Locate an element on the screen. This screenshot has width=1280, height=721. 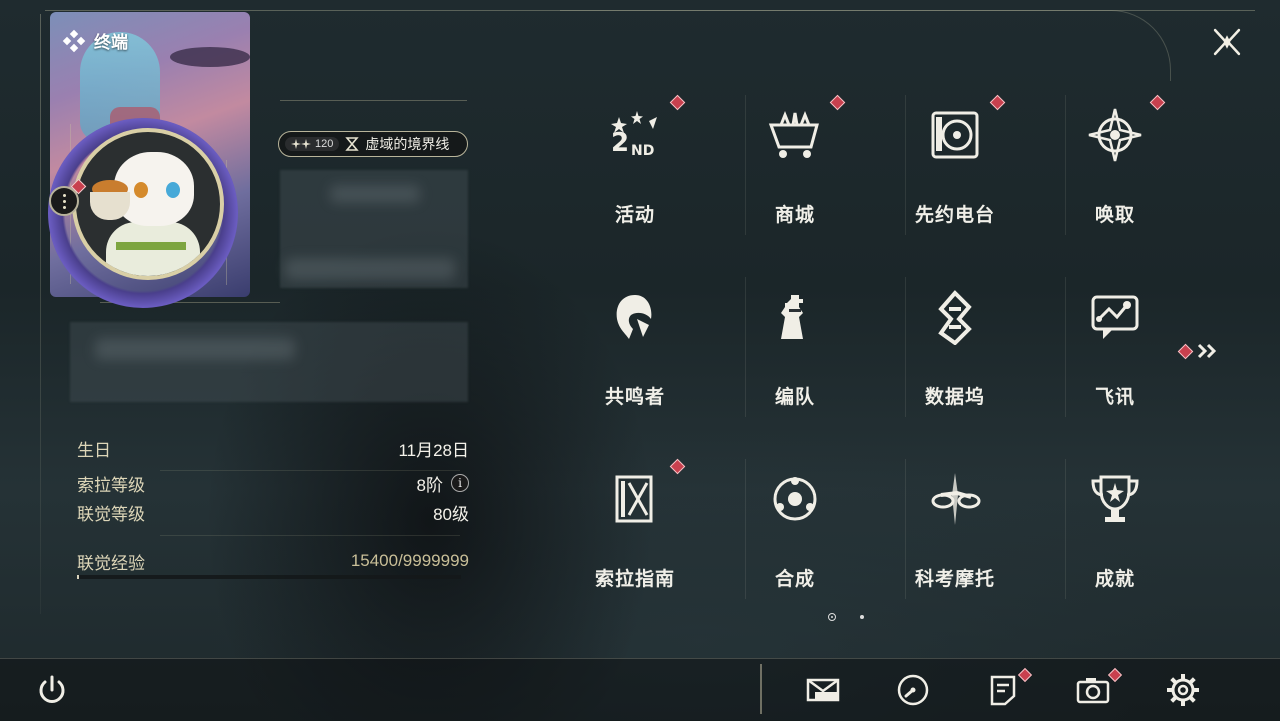
clock-button is located at coordinates (913, 690).